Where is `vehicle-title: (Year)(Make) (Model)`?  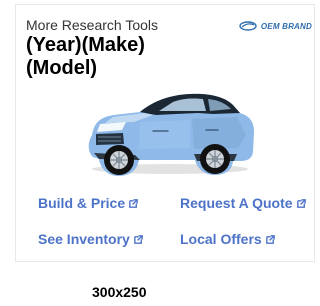 vehicle-title: (Year)(Make) (Model) is located at coordinates (106, 57).